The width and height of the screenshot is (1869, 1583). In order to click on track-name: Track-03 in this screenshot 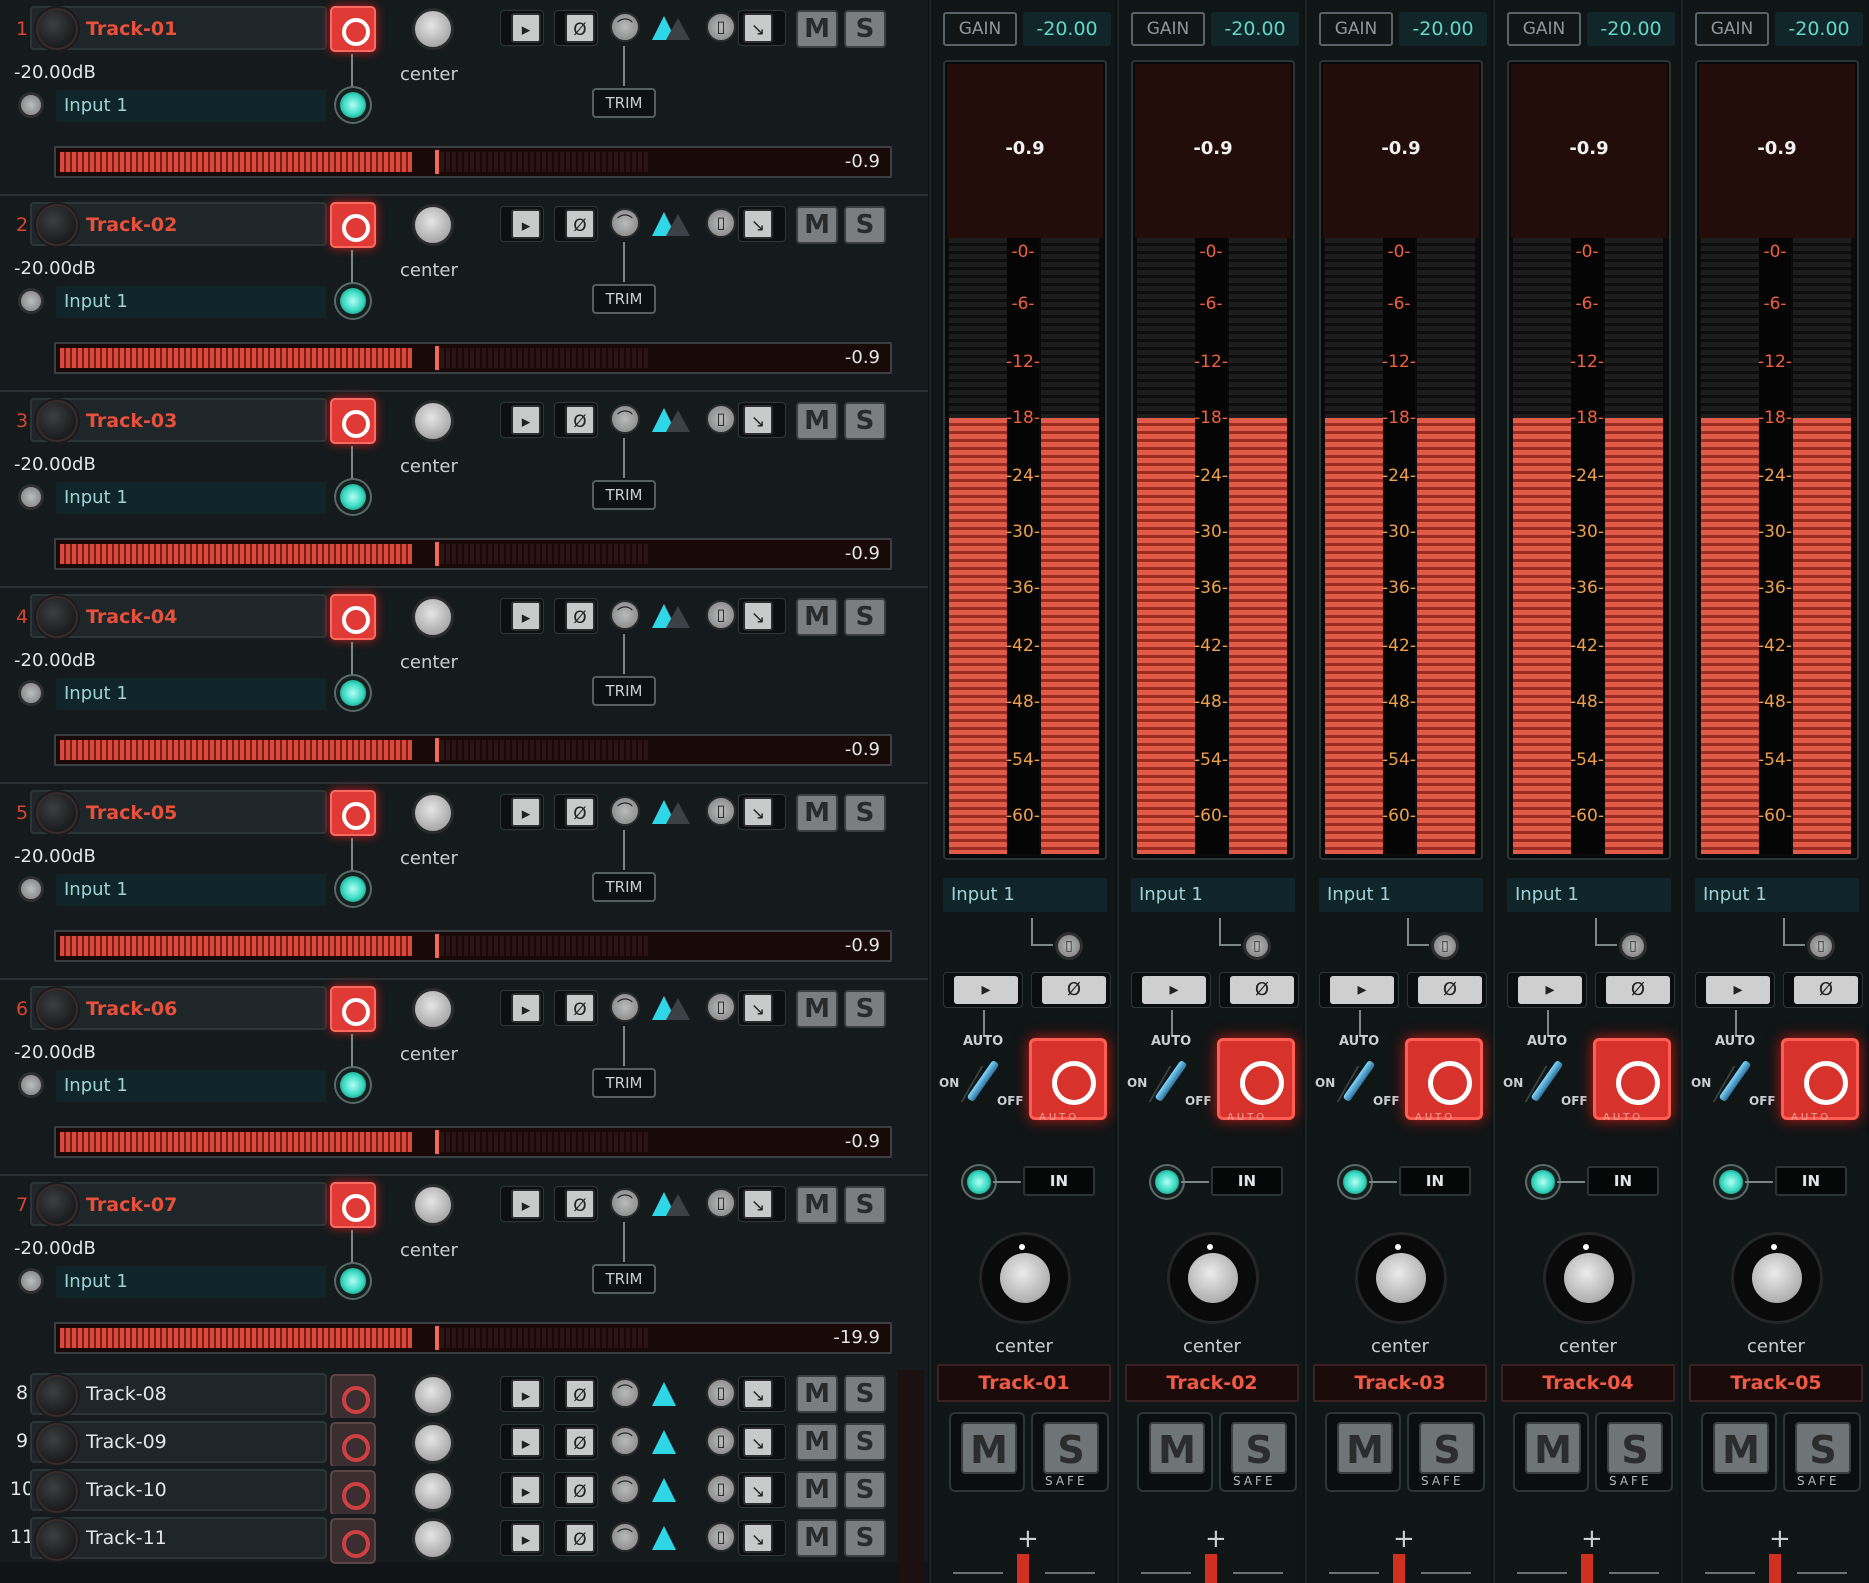, I will do `click(131, 421)`.